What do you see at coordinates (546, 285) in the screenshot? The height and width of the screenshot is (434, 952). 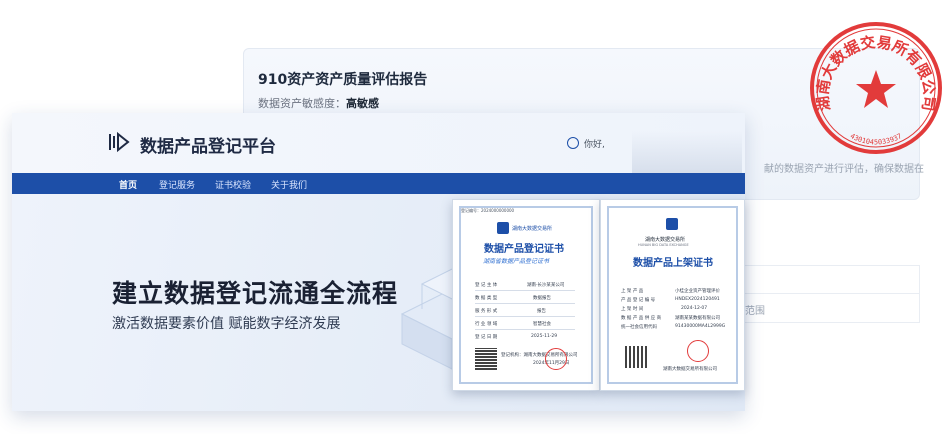 I see `cert-field-value: 湖南·长沙某某公司` at bounding box center [546, 285].